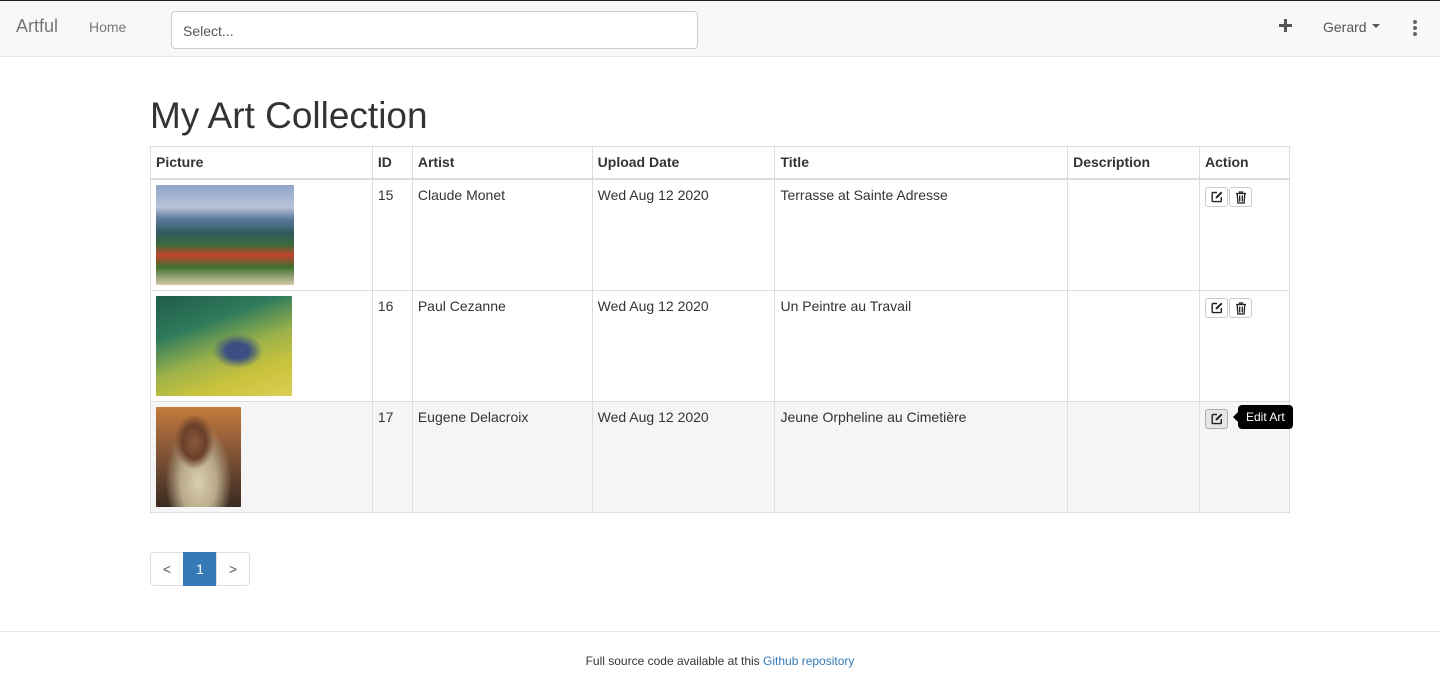  Describe the element at coordinates (808, 661) in the screenshot. I see `github-repository-link: Github repository` at that location.